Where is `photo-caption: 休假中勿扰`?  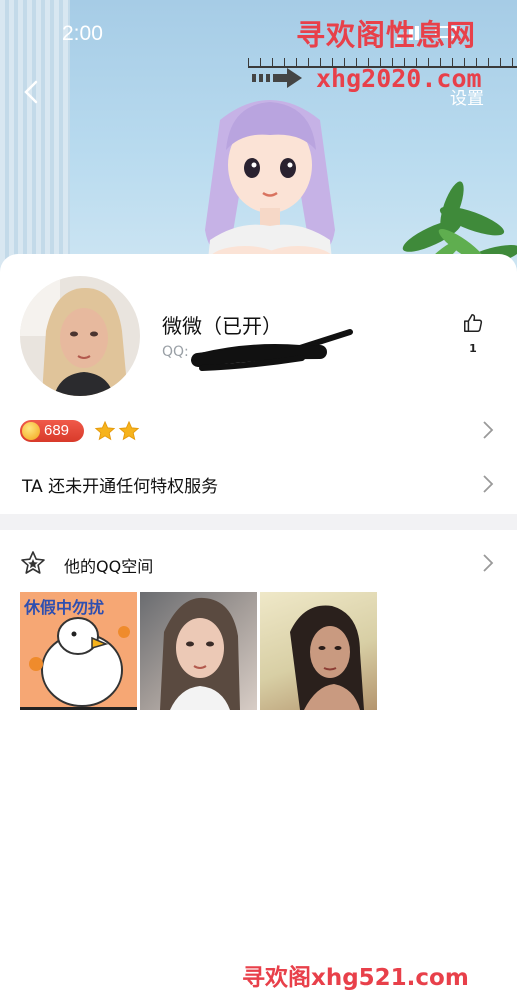
photo-caption: 休假中勿扰 is located at coordinates (64, 607).